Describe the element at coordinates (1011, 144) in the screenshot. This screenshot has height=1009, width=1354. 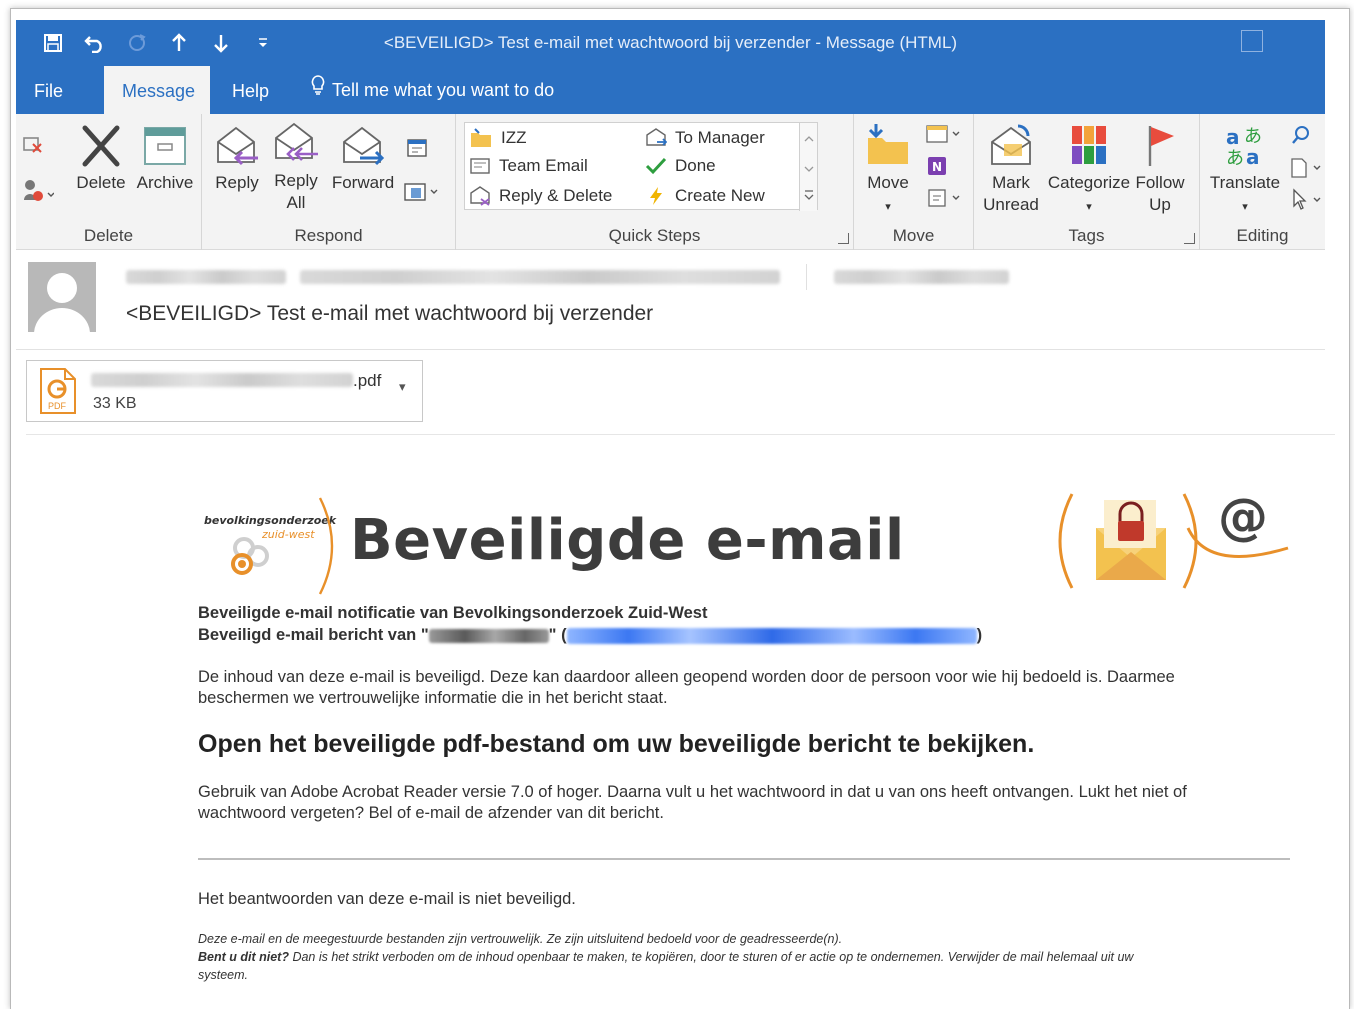
I see `mark-unread-icon` at that location.